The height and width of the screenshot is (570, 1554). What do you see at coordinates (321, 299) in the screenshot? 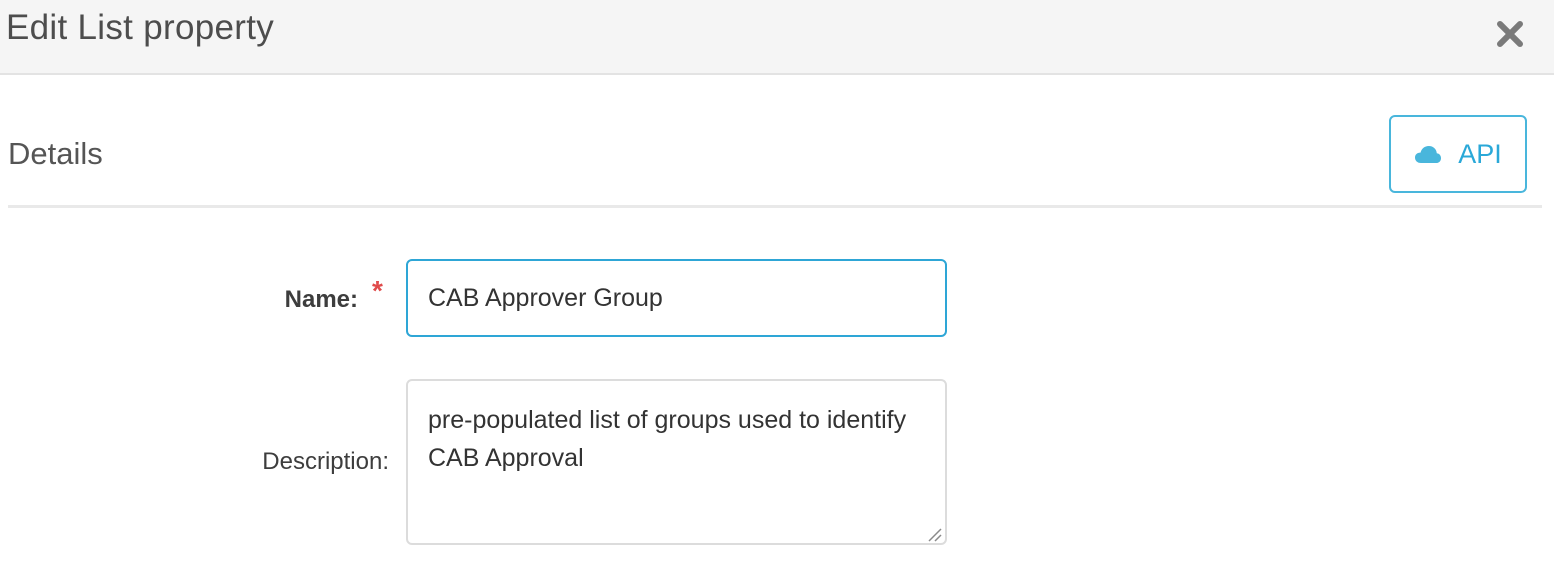
I see `name-label: Name:` at bounding box center [321, 299].